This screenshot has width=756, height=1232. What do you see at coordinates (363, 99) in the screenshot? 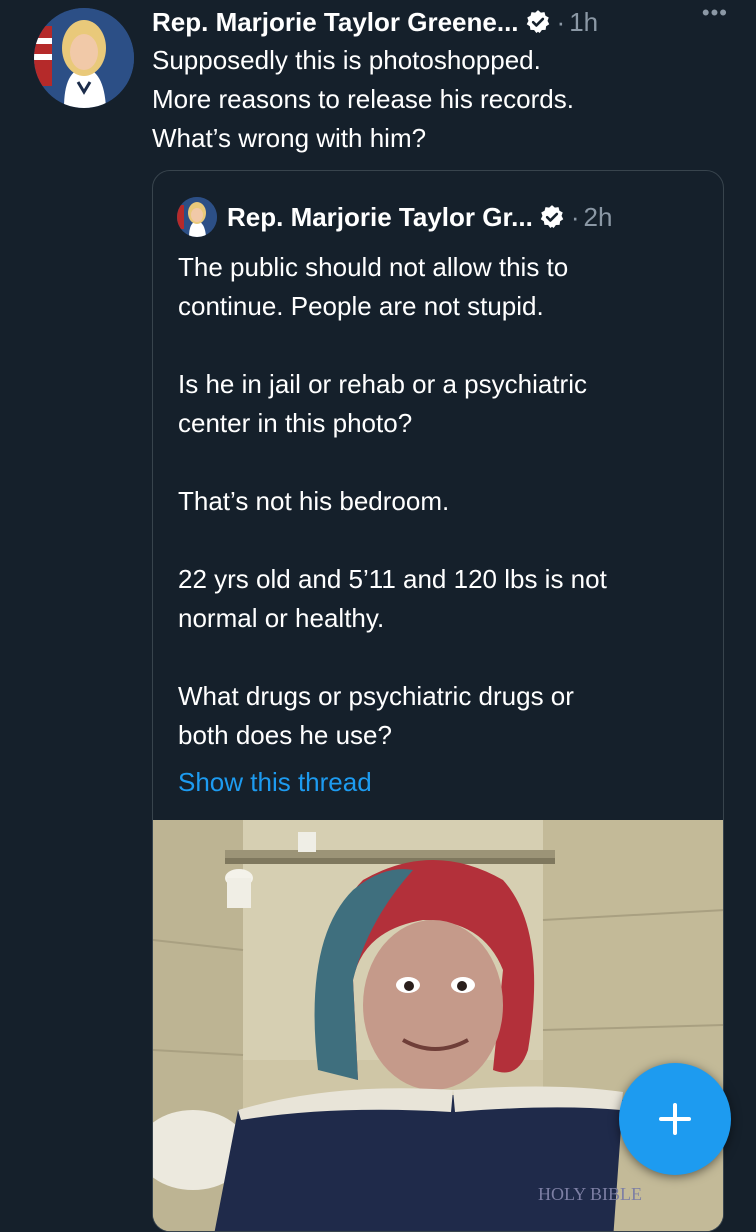
I see `tweet-text-line: More reasons to release his records.` at bounding box center [363, 99].